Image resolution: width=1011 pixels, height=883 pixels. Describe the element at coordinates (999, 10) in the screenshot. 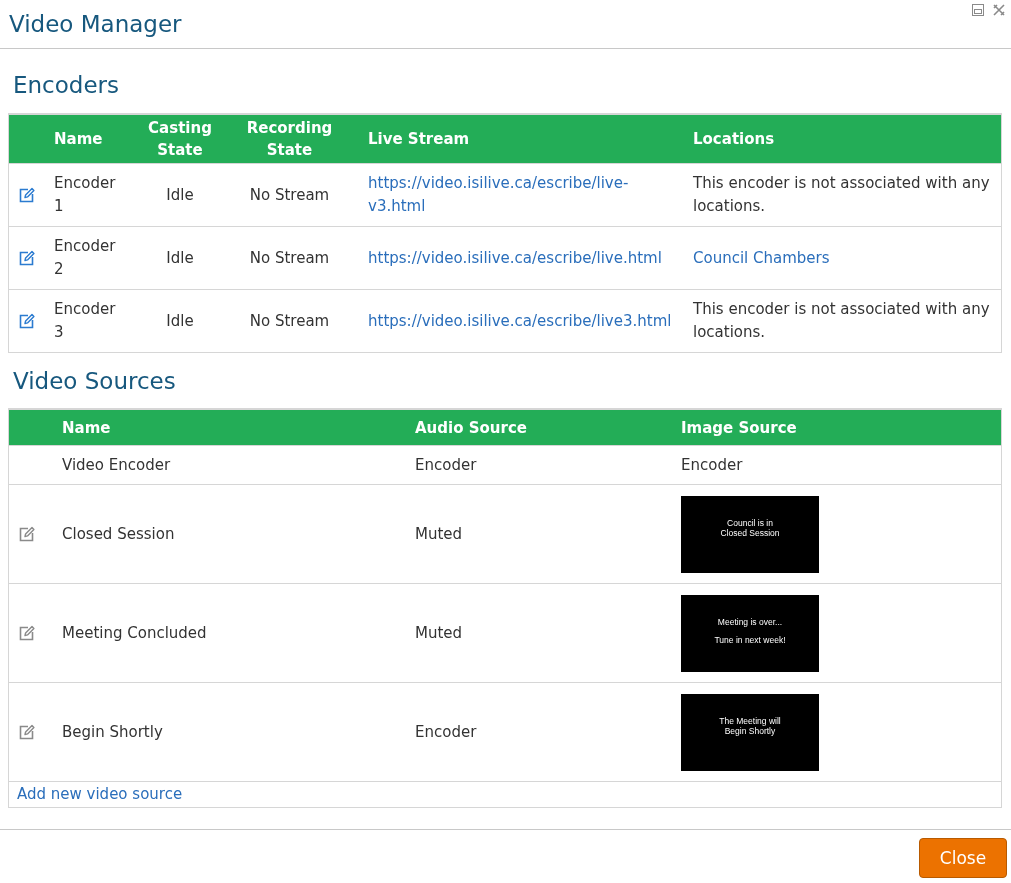

I see `close-icon` at that location.